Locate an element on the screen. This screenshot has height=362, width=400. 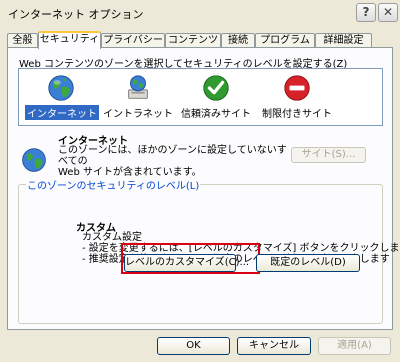
title-bar: インターネット オプション ? ✕ is located at coordinates (200, 13).